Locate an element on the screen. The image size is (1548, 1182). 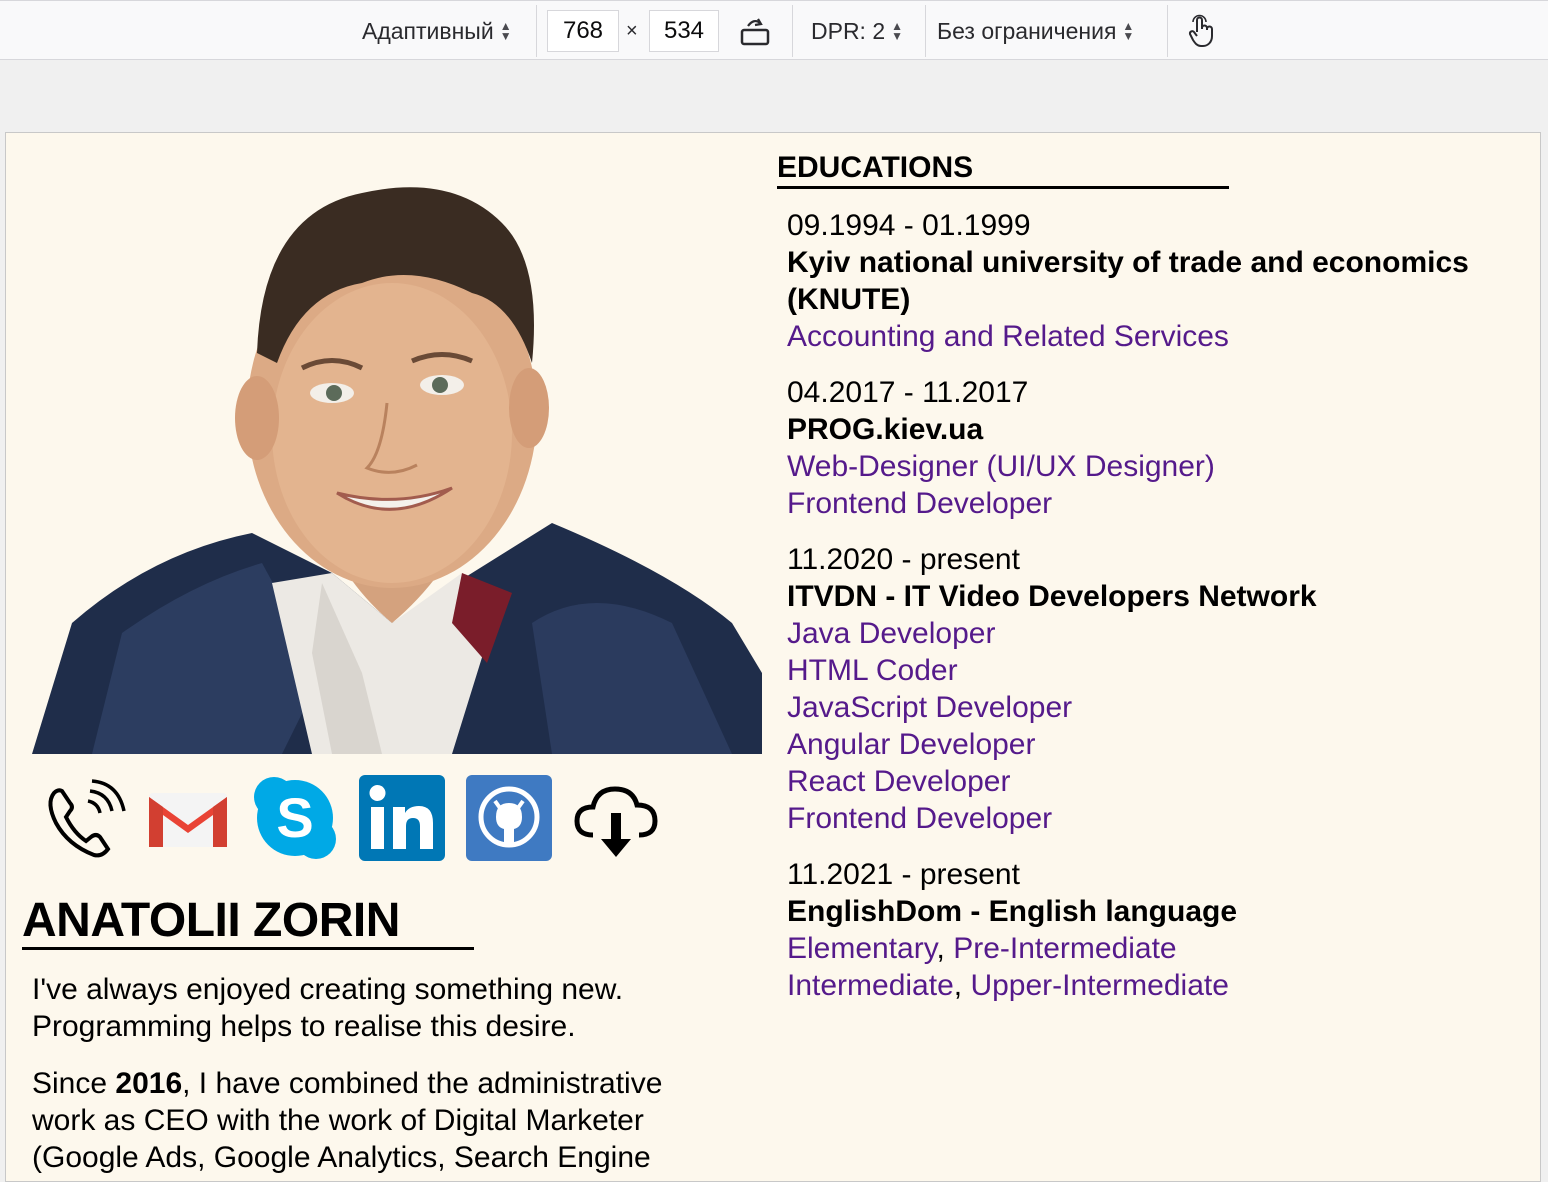
education-school: ITVDN - IT Video Developers Network is located at coordinates (1052, 596).